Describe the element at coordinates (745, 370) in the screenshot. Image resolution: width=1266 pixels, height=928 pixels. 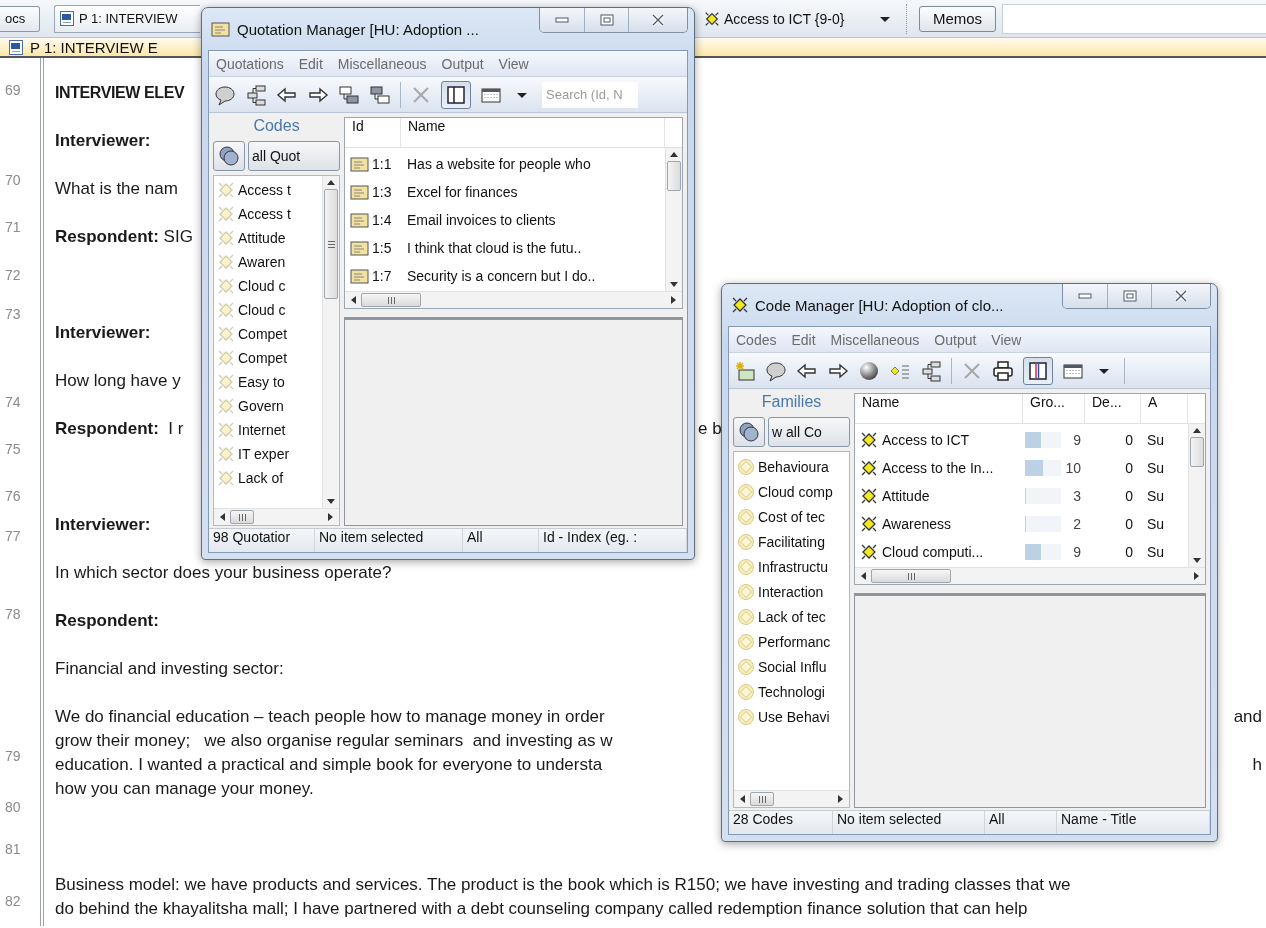
I see `new-code-icon` at that location.